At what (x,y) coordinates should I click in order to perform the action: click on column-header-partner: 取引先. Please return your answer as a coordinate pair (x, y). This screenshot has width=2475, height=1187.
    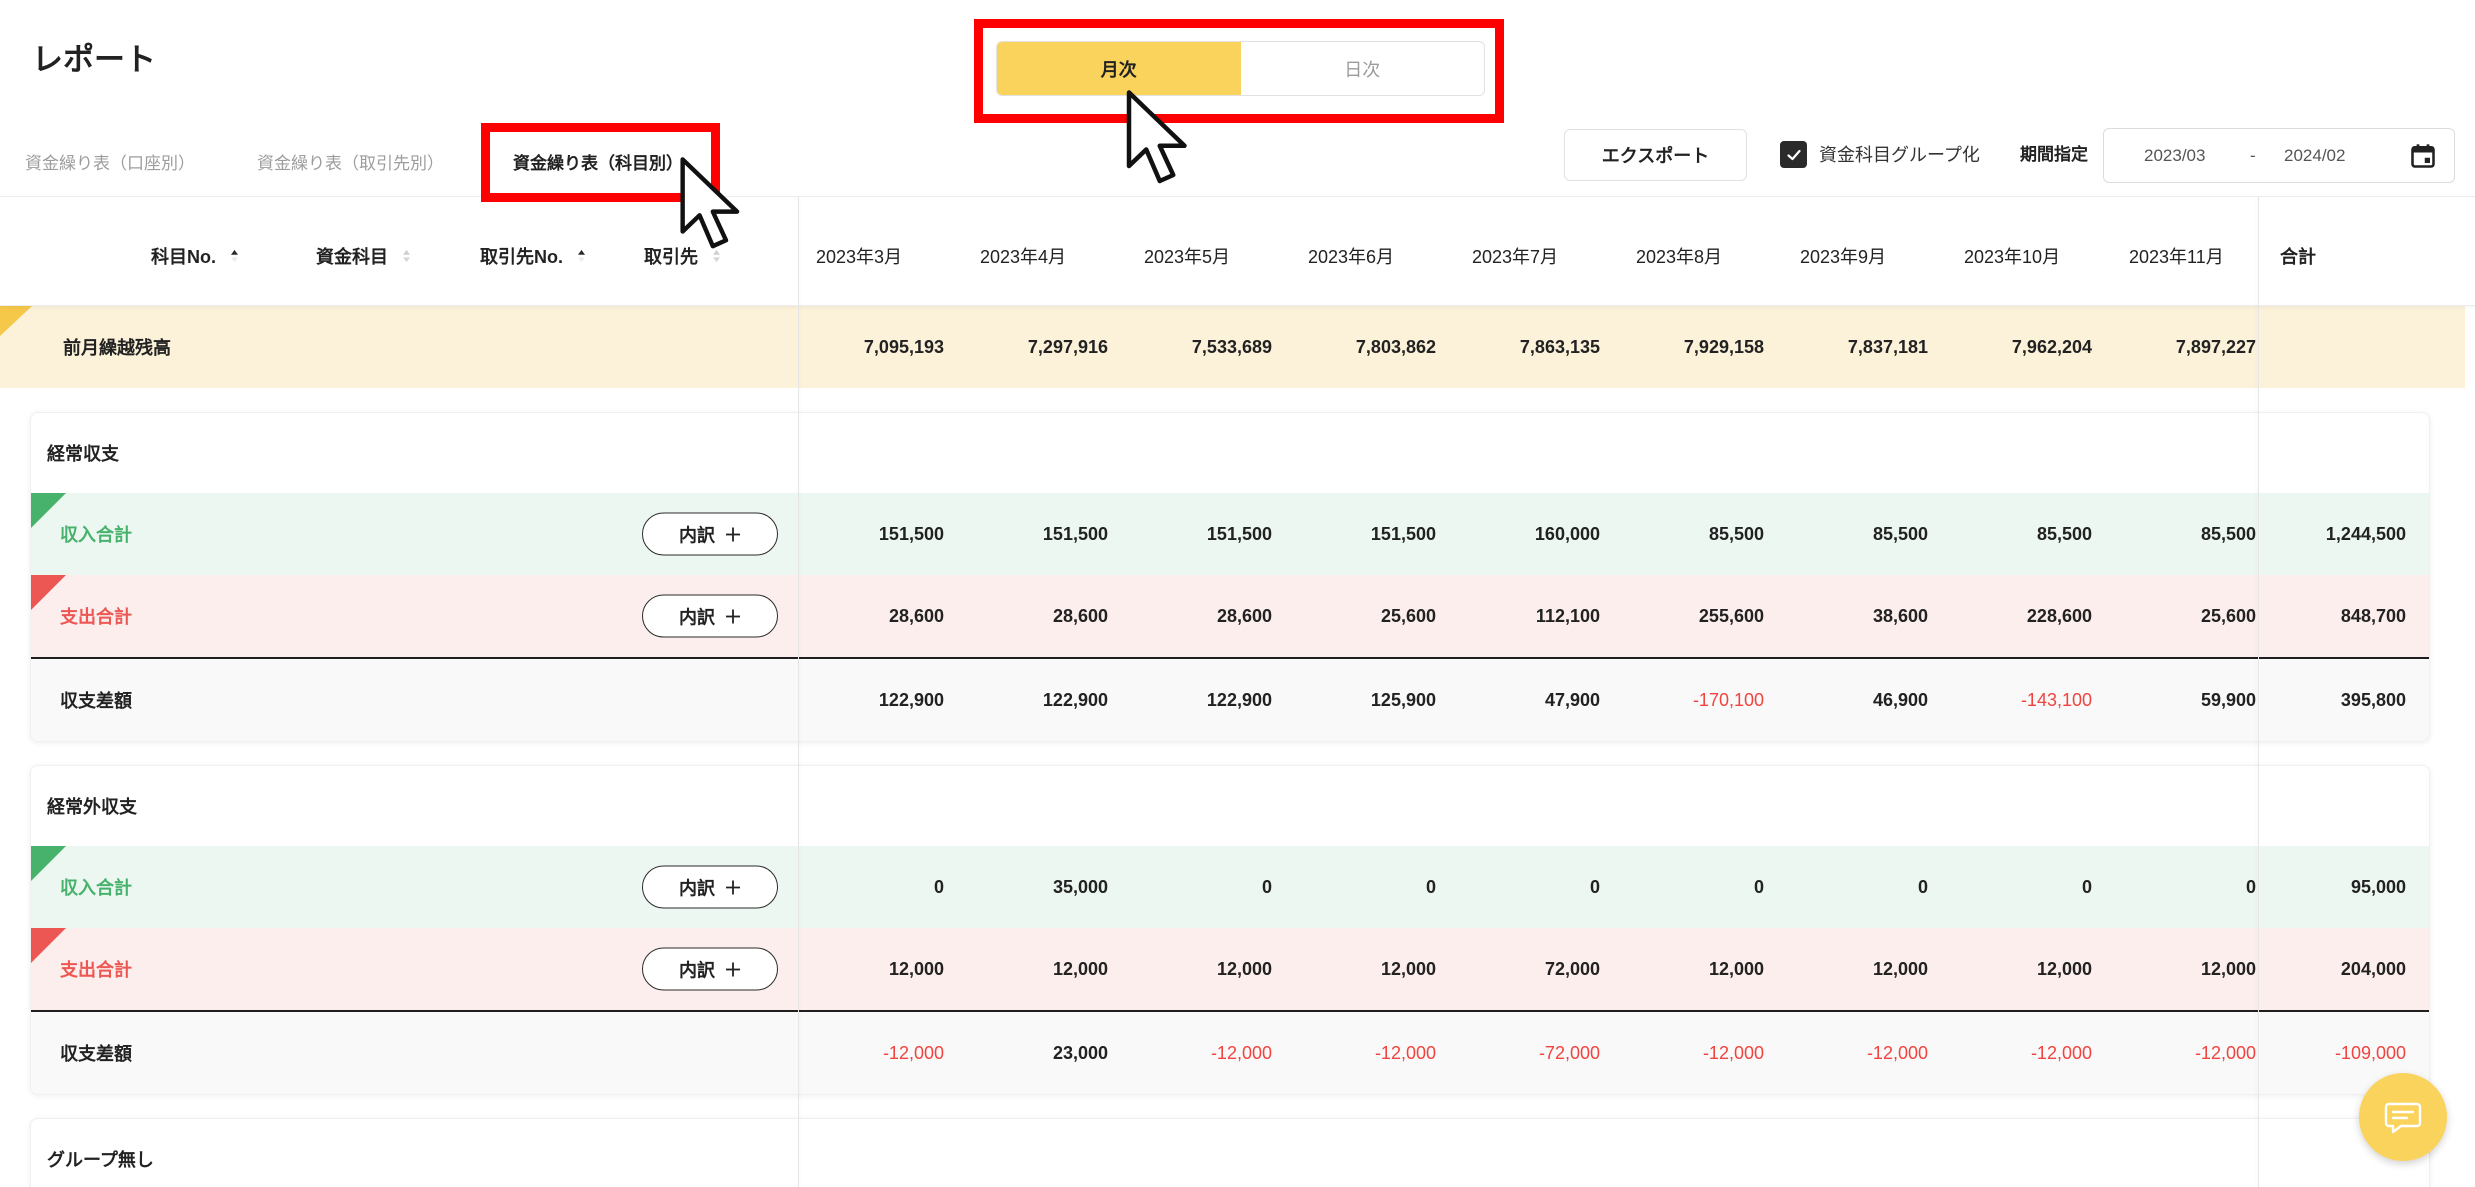
    Looking at the image, I should click on (682, 256).